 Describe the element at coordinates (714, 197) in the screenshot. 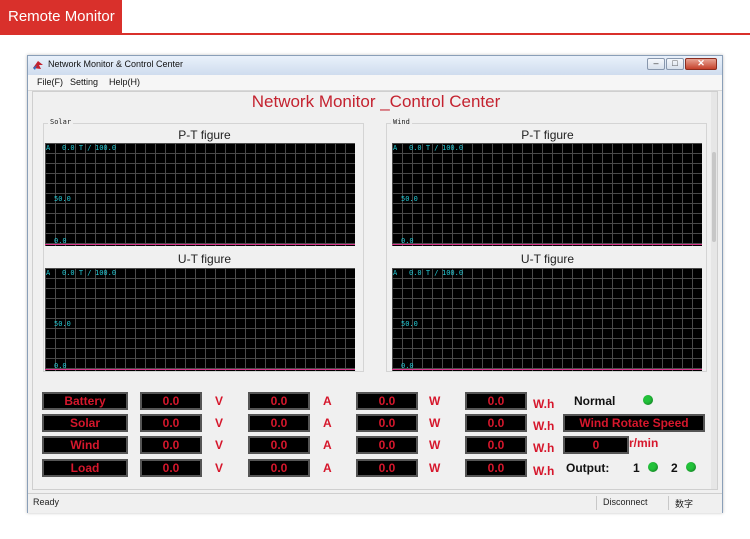

I see `scrollbar-thumb` at that location.